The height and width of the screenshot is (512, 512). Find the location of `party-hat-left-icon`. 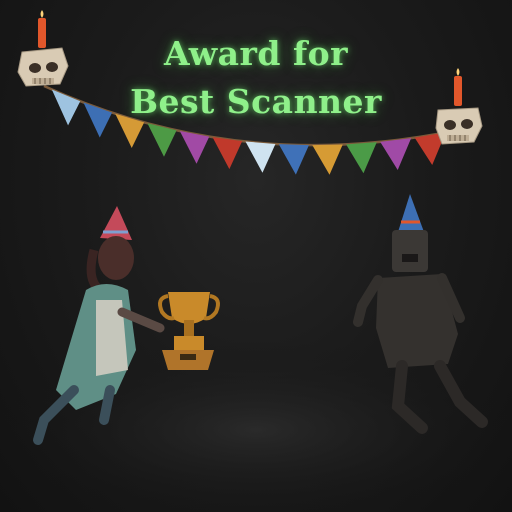

party-hat-left-icon is located at coordinates (116, 223).